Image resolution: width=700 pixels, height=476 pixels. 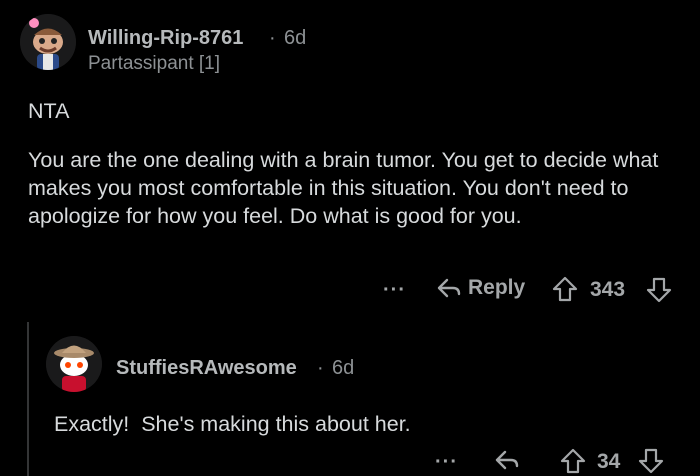 I want to click on comment-username: Willing-Rip-8761, so click(x=165, y=38).